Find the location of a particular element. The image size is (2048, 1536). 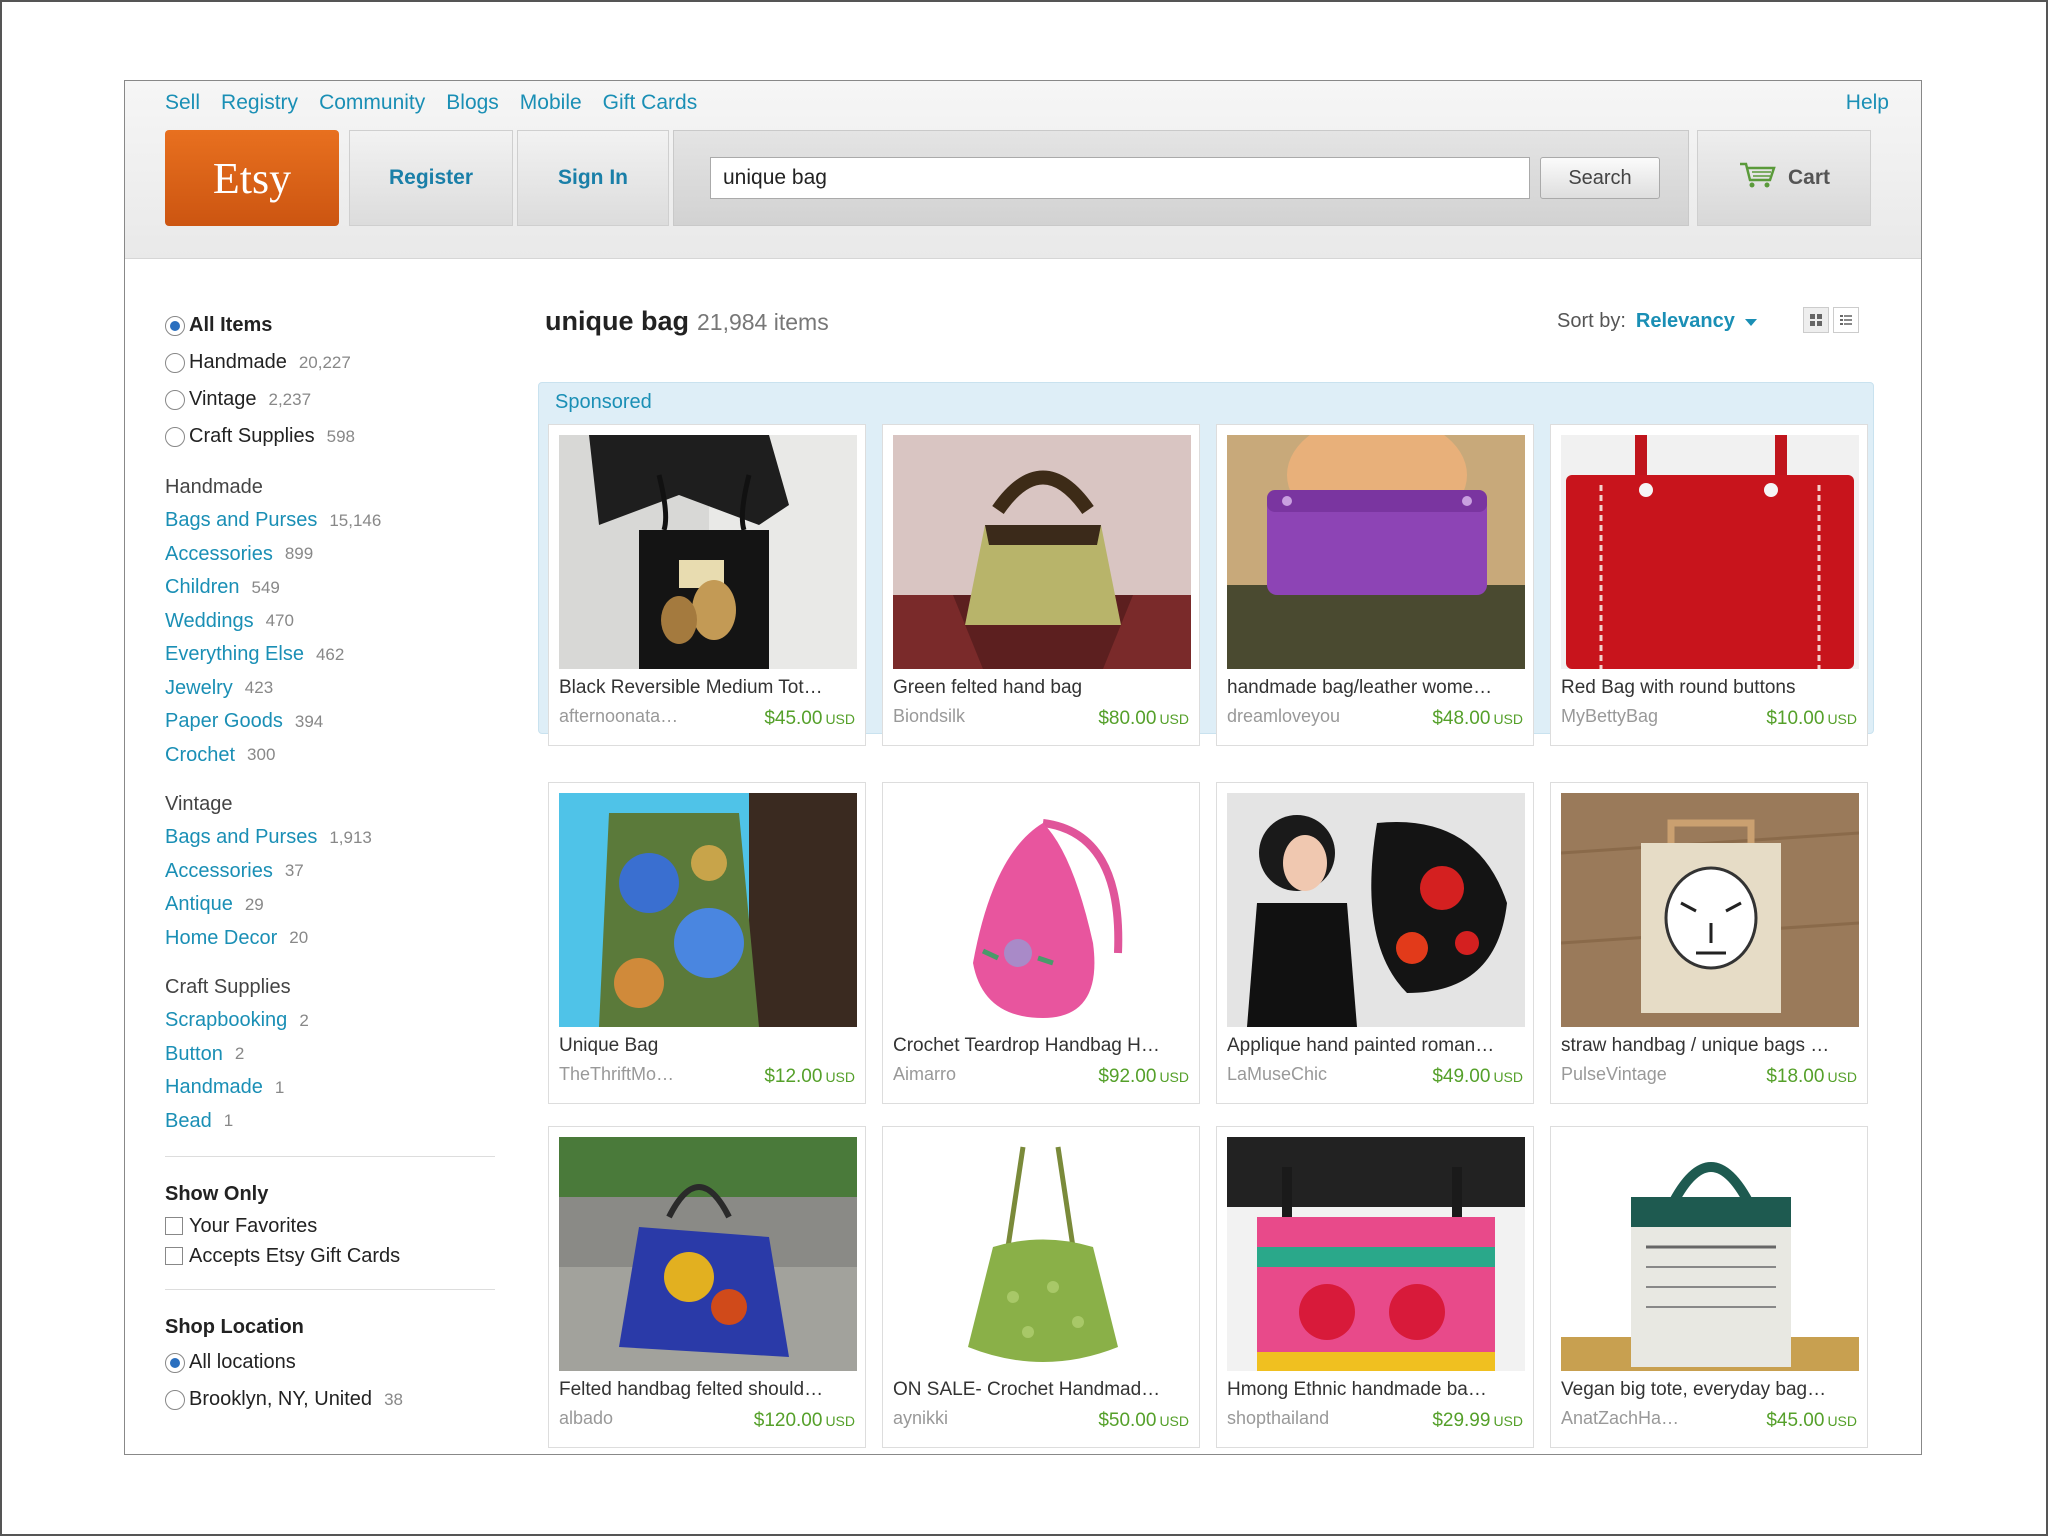

sort-dropdown: Relevancy is located at coordinates (1685, 321).